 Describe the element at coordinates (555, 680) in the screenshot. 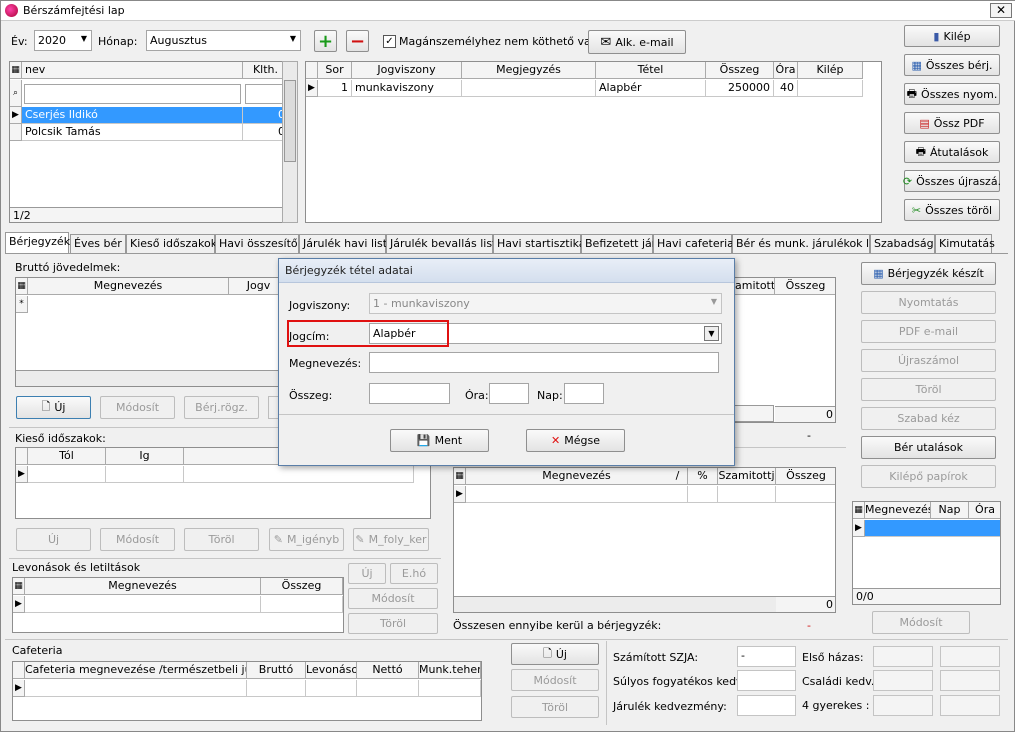

I see `cafeteria-modify-button: Módosít` at that location.